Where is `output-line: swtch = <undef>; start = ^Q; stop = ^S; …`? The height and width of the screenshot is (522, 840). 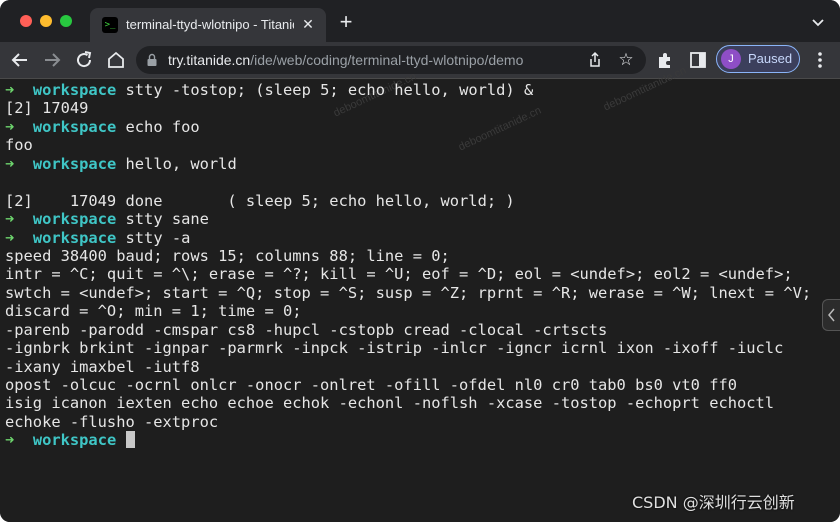
output-line: swtch = <undef>; start = ^Q; stop = ^S; … is located at coordinates (408, 293).